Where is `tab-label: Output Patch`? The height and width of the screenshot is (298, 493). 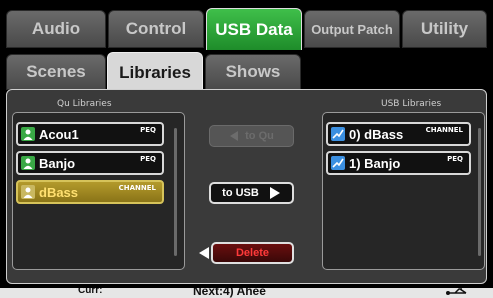 tab-label: Output Patch is located at coordinates (352, 29).